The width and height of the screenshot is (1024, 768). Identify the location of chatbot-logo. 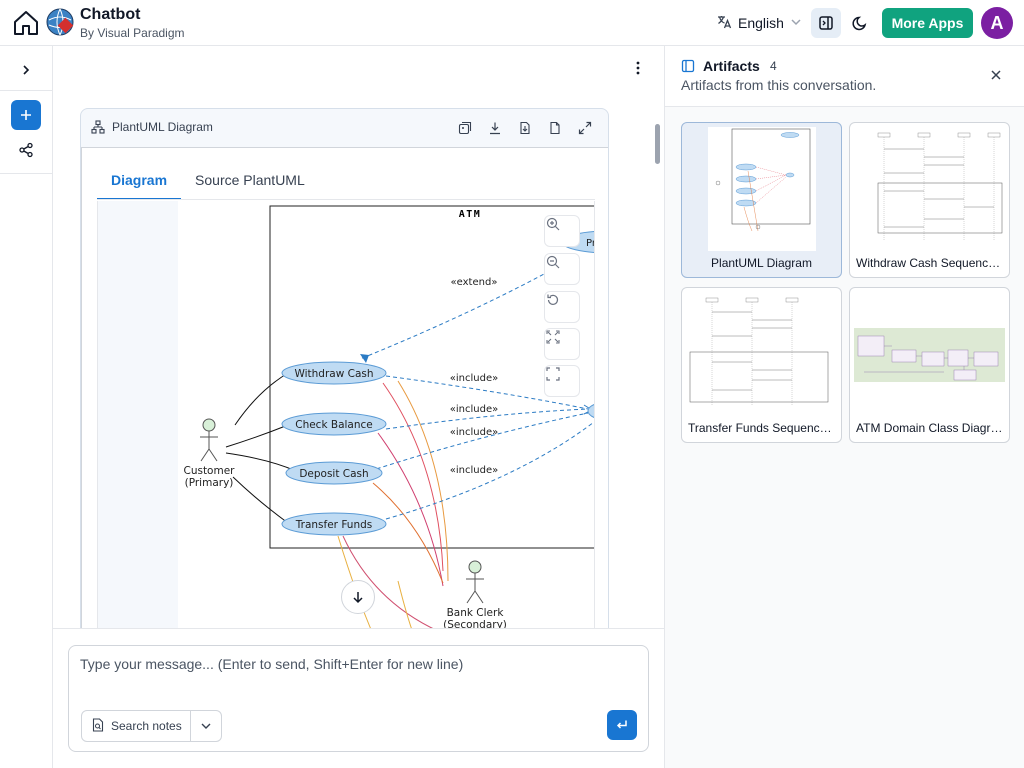
(60, 22).